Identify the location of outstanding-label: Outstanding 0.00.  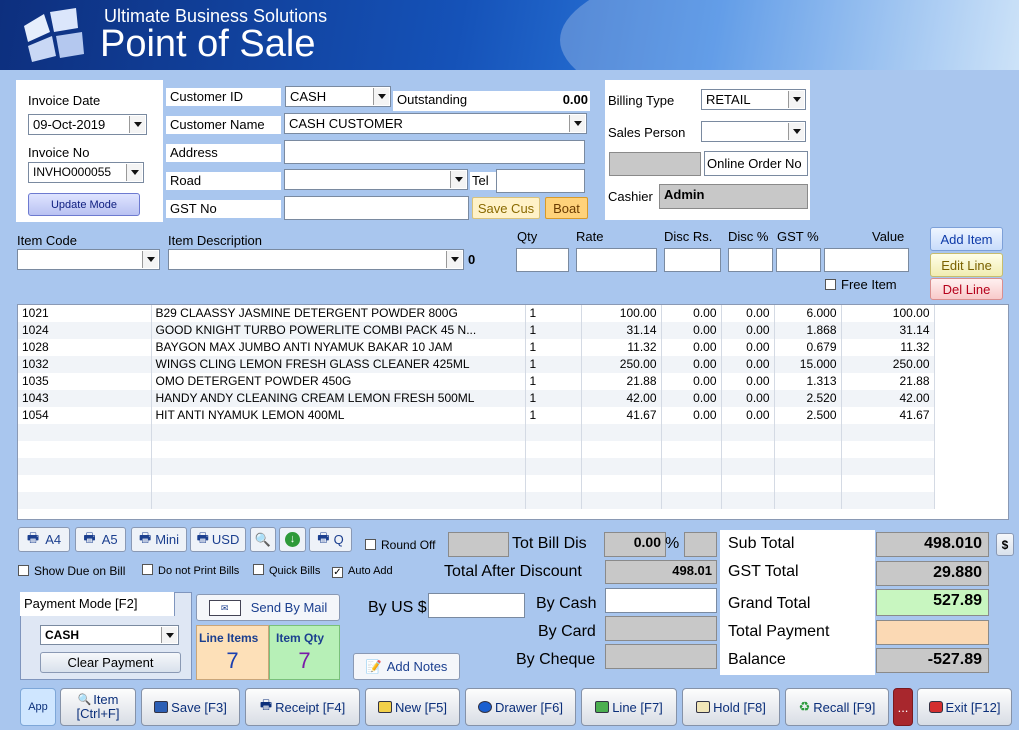
(491, 101).